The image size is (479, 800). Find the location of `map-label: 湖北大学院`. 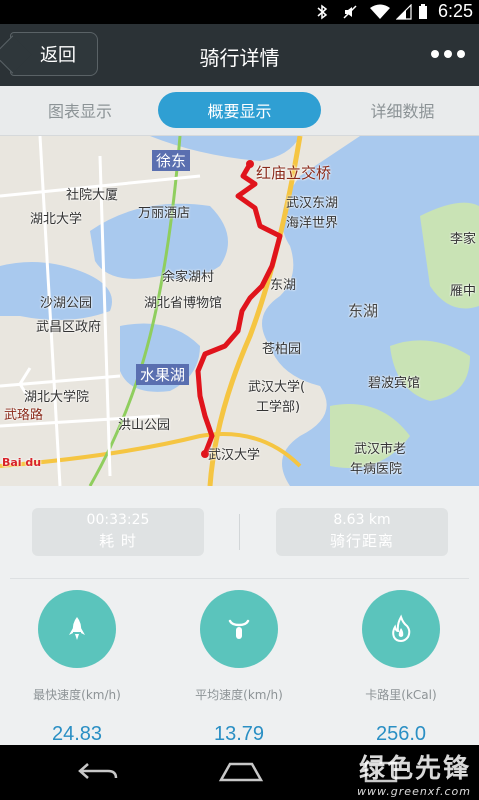

map-label: 湖北大学院 is located at coordinates (57, 397).